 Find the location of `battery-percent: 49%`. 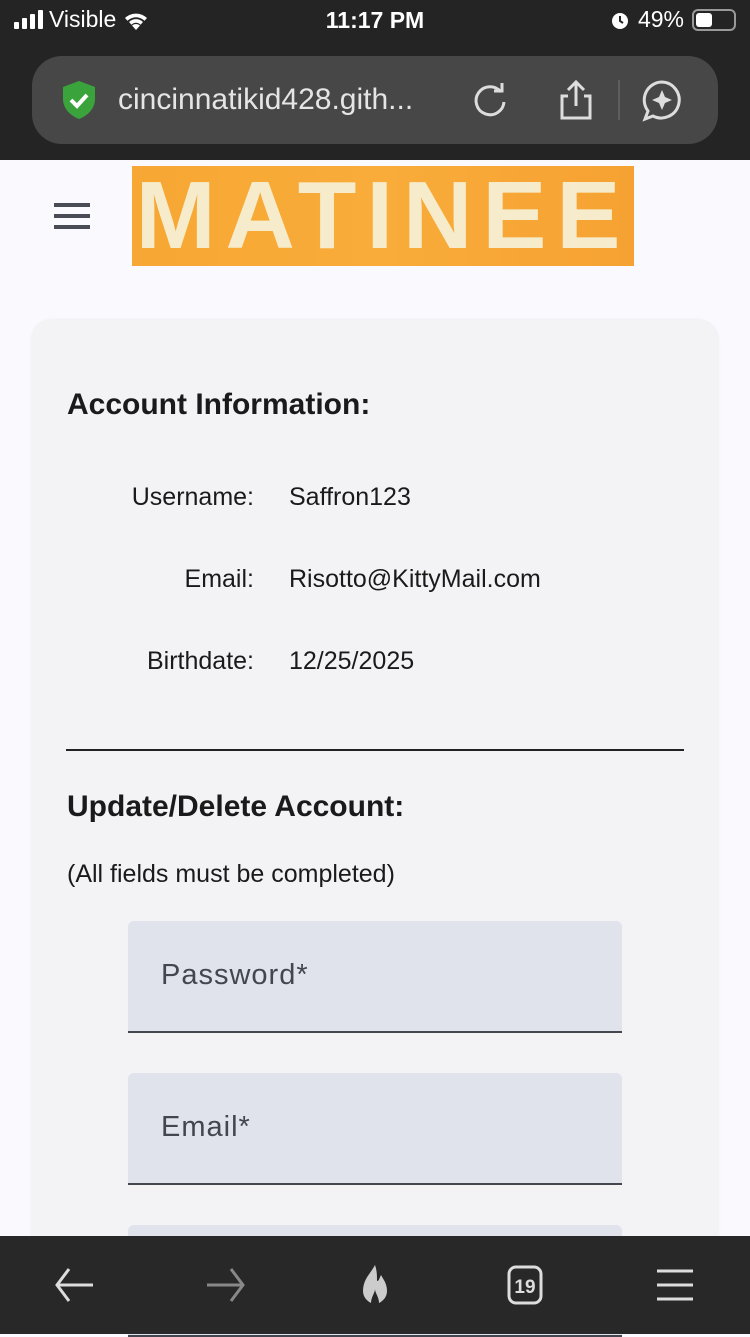

battery-percent: 49% is located at coordinates (660, 19).